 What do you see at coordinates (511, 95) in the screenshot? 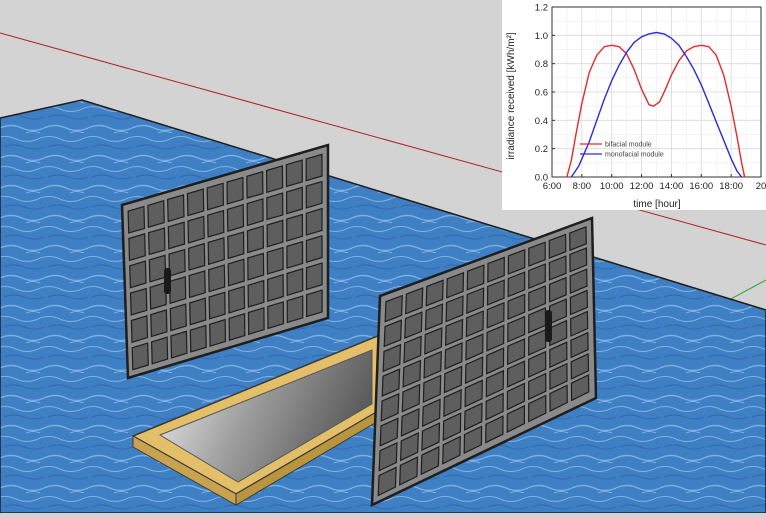
I see `y-axis-title: irradiance received [kWh/m²]` at bounding box center [511, 95].